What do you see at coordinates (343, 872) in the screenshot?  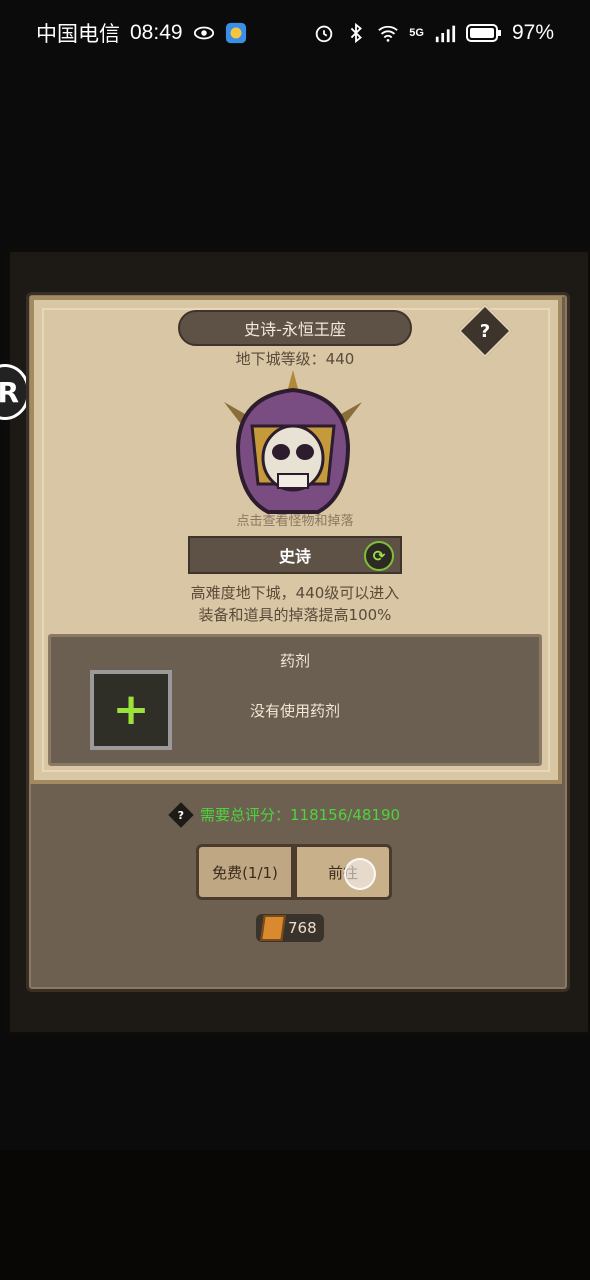 I see `go-button: 前往` at bounding box center [343, 872].